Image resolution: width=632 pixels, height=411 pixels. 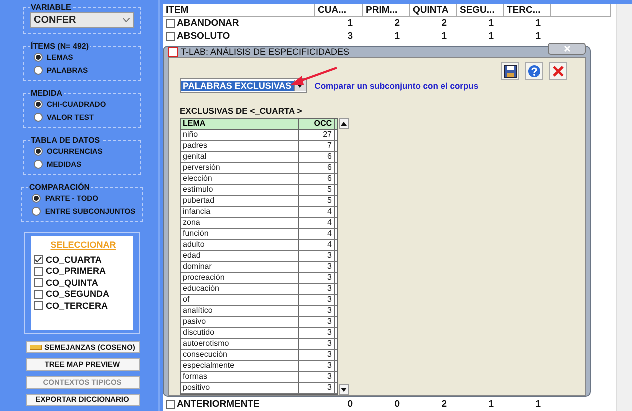 I want to click on column-header: OCC, so click(x=317, y=124).